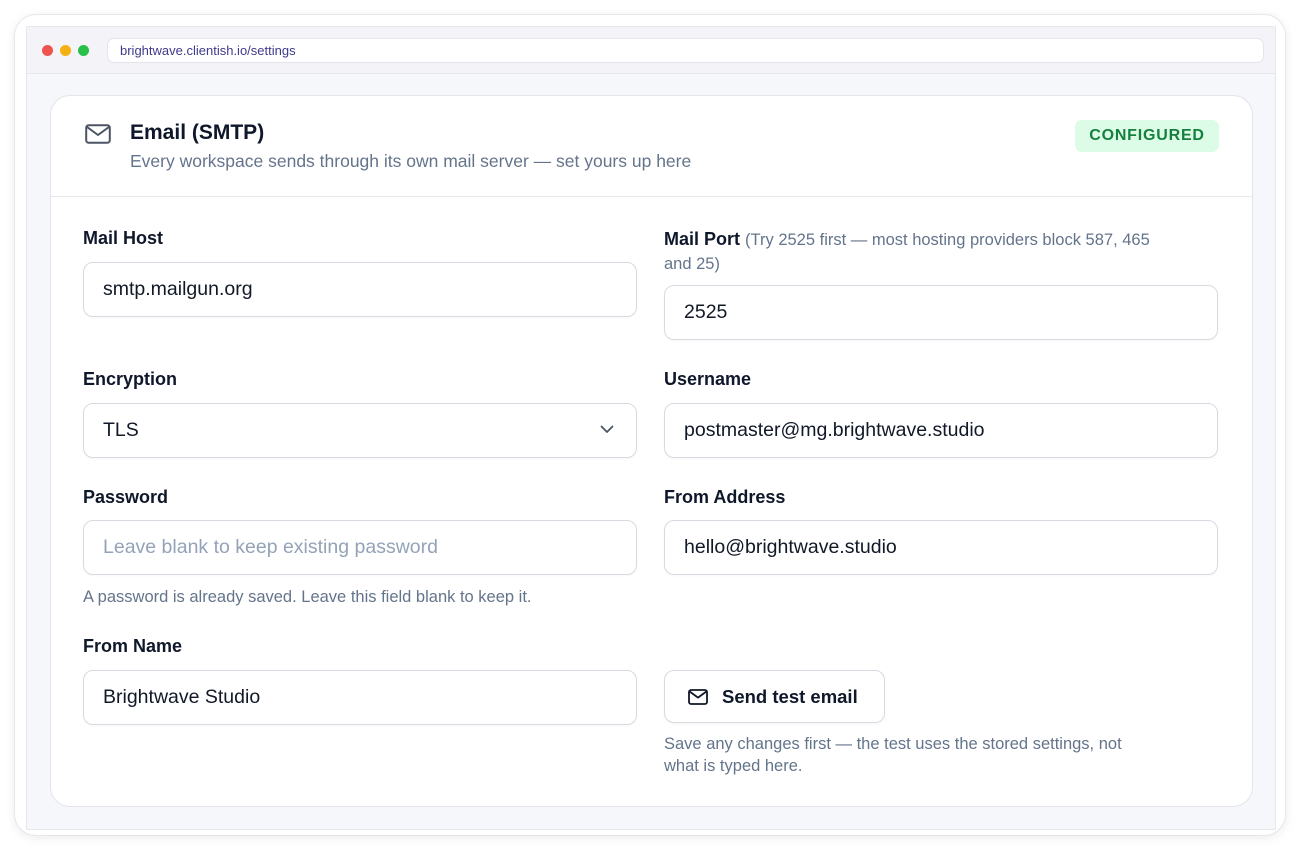 The height and width of the screenshot is (851, 1300). What do you see at coordinates (790, 696) in the screenshot?
I see `send-test-email-label: Send test email` at bounding box center [790, 696].